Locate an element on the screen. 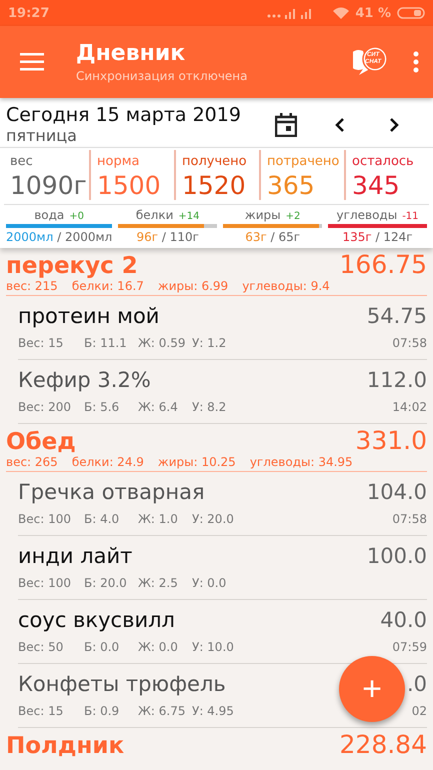 Image resolution: width=433 pixels, height=770 pixels. meal-total: 166.75 is located at coordinates (383, 264).